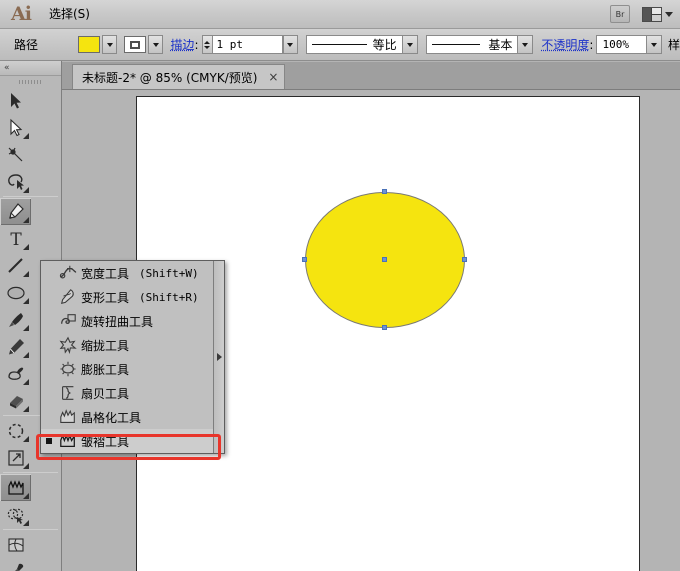 The width and height of the screenshot is (680, 571). I want to click on anchor-point-right, so click(464, 259).